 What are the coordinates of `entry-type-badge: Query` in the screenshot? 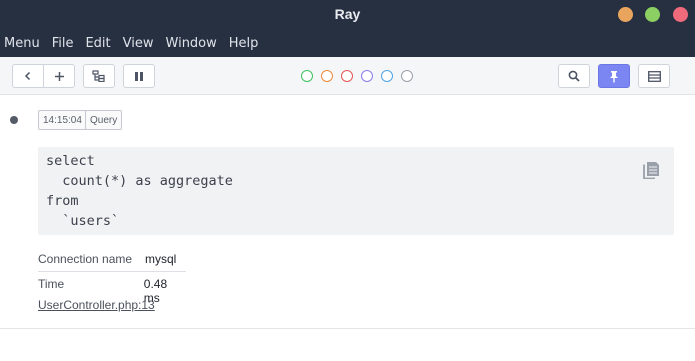 It's located at (104, 120).